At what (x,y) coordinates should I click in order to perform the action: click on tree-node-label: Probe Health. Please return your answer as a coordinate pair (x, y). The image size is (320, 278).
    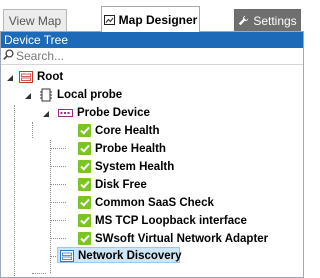
    Looking at the image, I should click on (130, 148).